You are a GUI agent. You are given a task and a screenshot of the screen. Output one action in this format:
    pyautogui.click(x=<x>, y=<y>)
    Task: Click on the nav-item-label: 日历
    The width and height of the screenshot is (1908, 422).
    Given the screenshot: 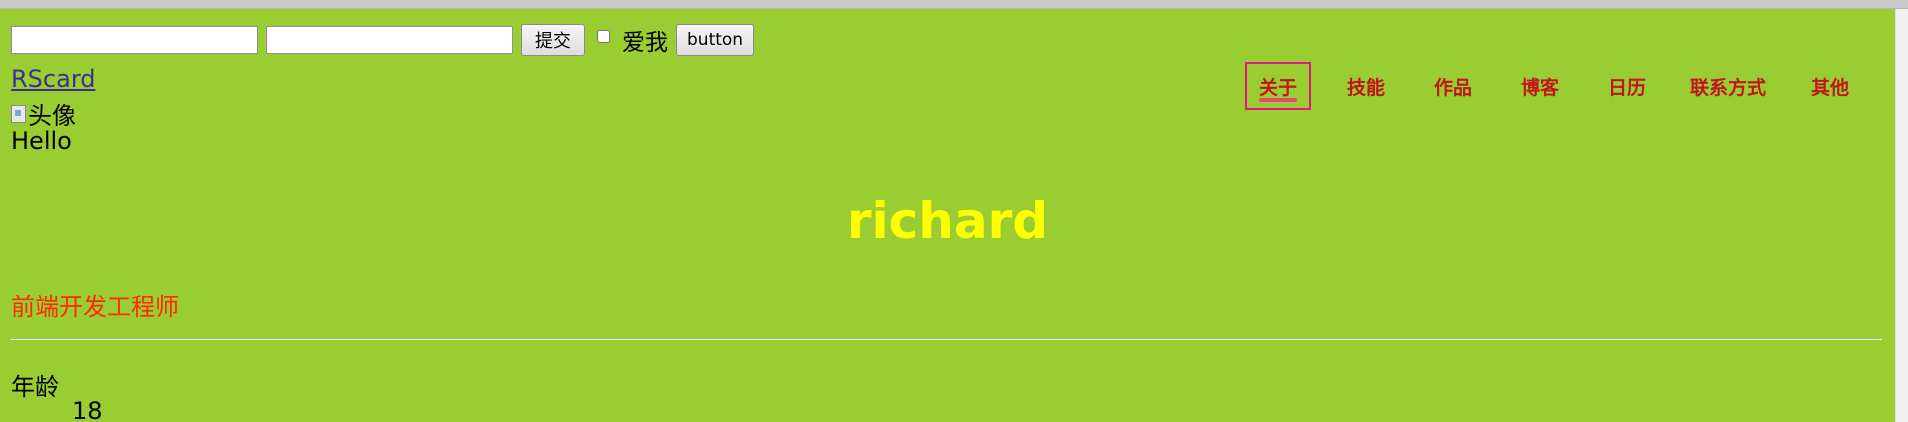 What is the action you would take?
    pyautogui.click(x=1626, y=87)
    